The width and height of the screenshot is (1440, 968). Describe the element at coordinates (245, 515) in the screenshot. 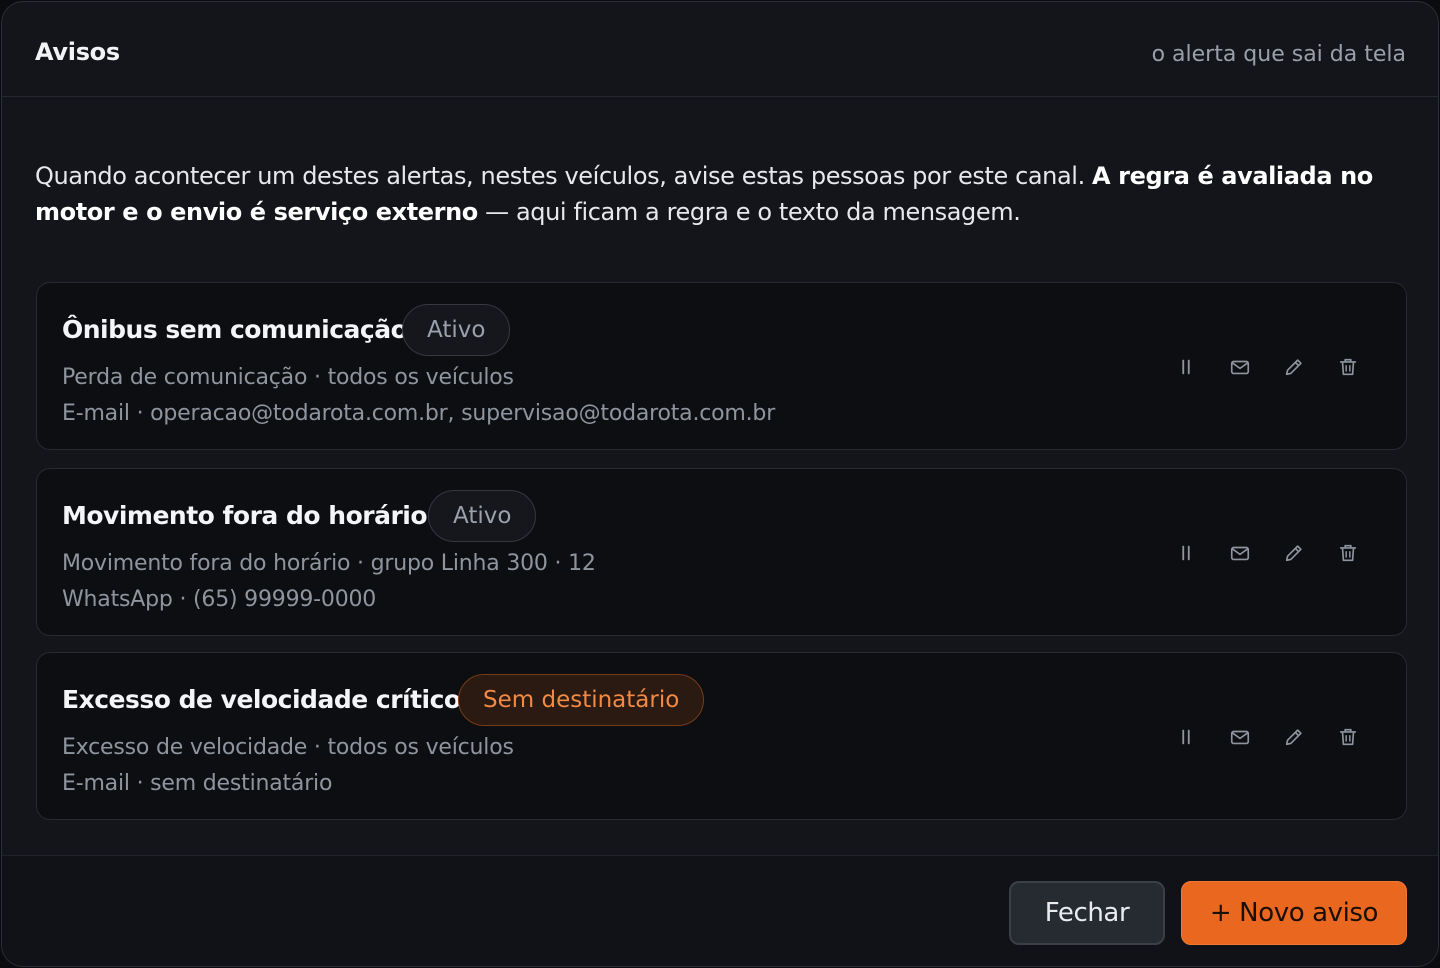

I see `rule-name: Movimento fora do horário` at that location.